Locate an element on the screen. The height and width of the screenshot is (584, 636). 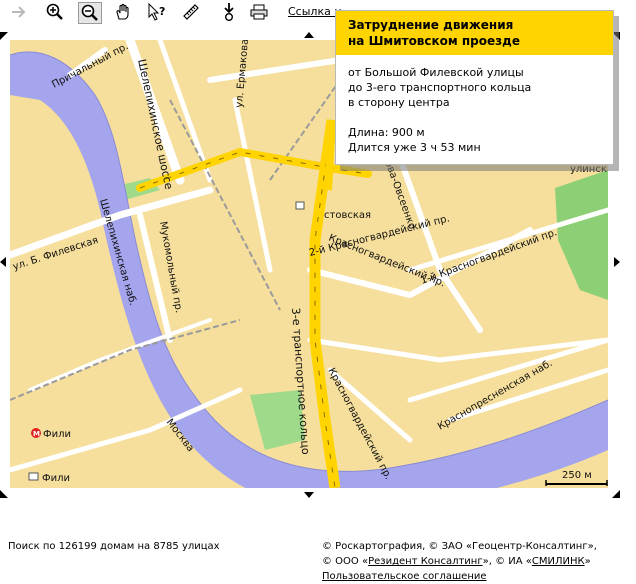
corner-marker-top-left is located at coordinates (4, 36).